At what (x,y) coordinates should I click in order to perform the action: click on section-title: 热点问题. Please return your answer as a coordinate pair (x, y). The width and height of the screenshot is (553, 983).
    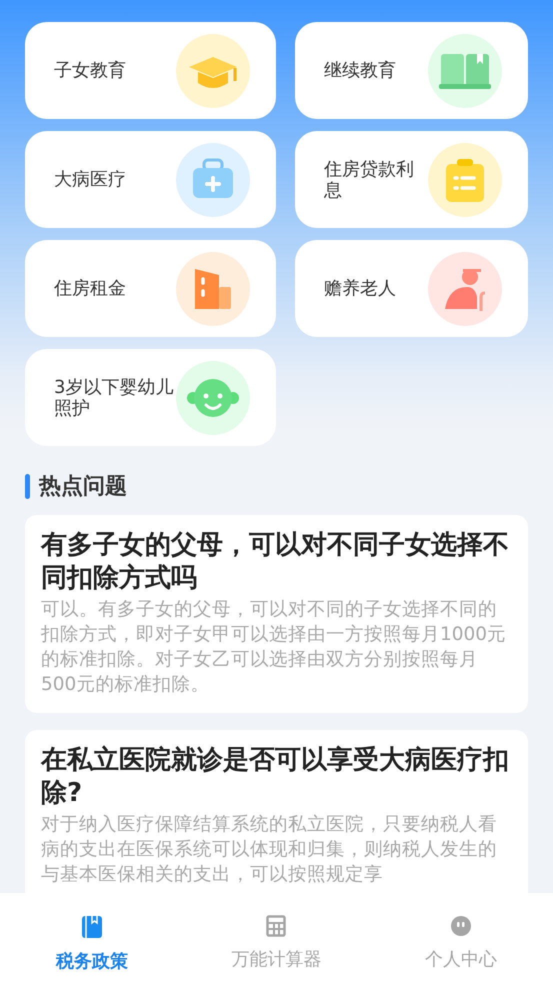
    Looking at the image, I should click on (83, 487).